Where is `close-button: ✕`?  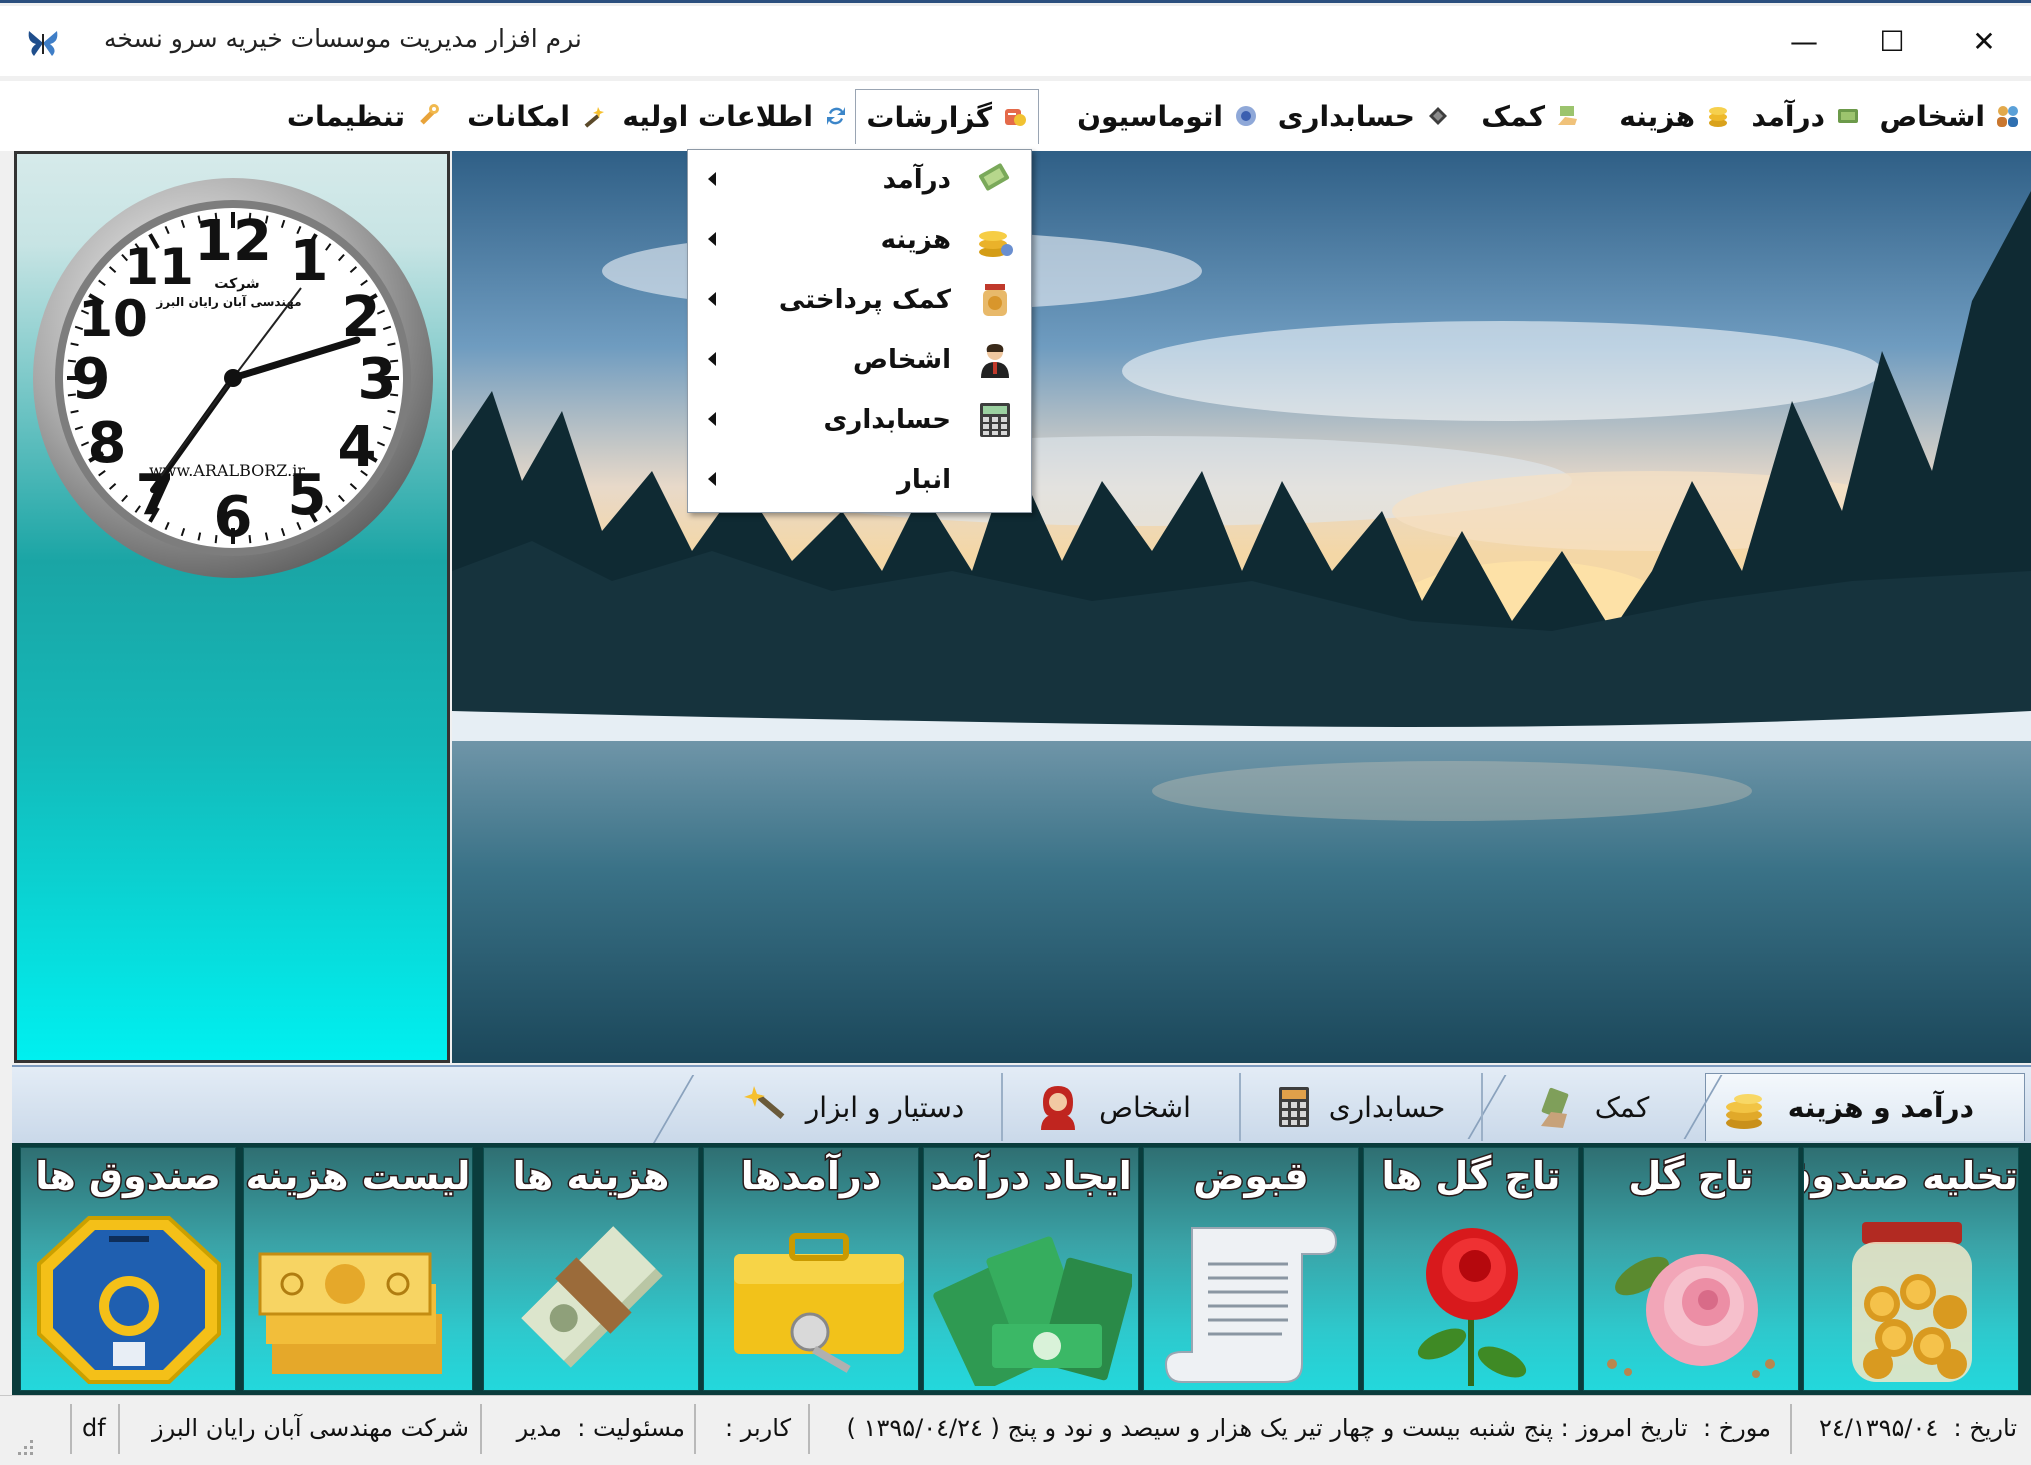
close-button: ✕ is located at coordinates (1984, 41).